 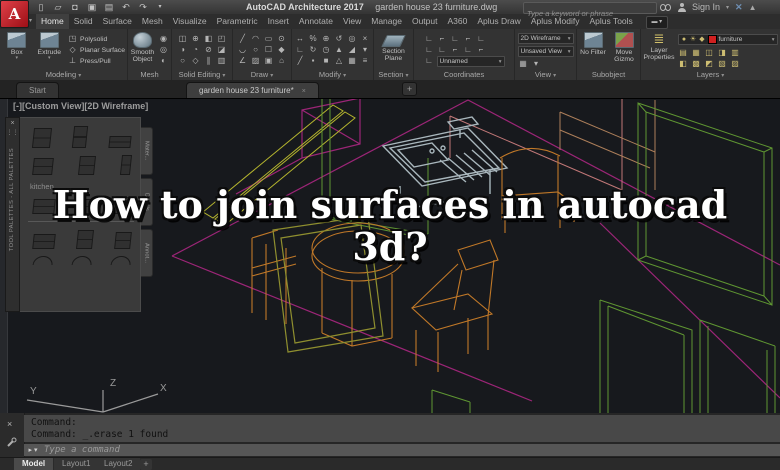 I want to click on coordinates-panel-label: Coordinates, so click(x=464, y=74).